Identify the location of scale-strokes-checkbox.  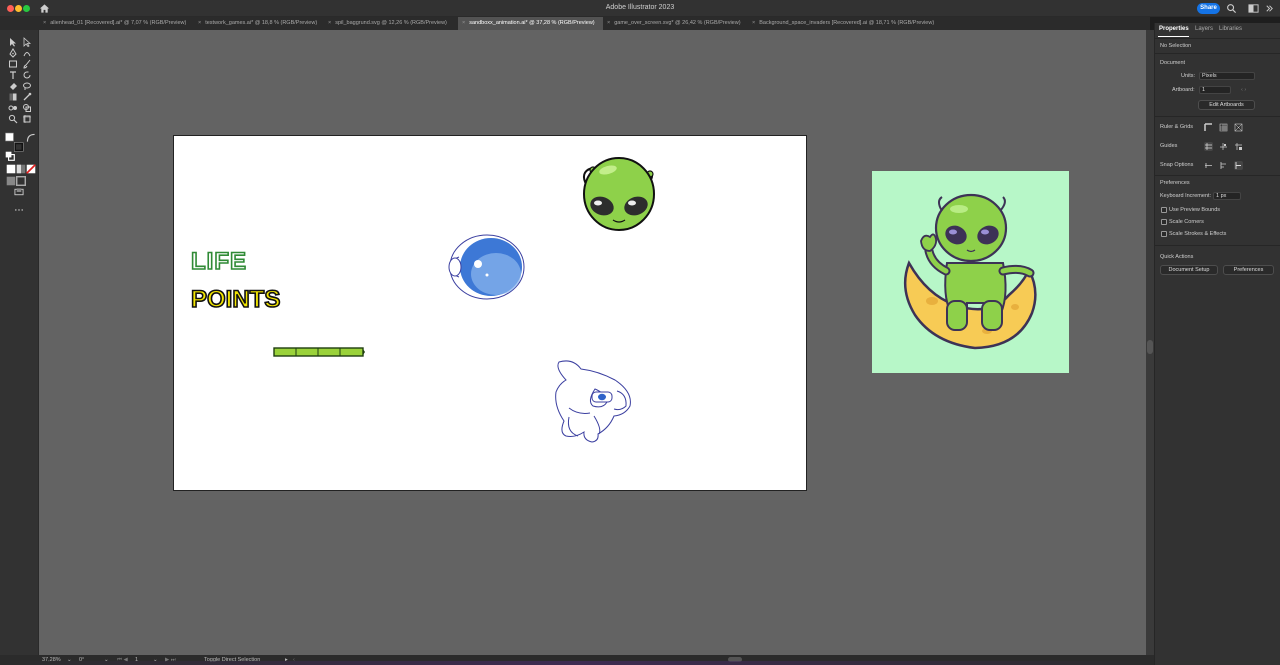
(1164, 234).